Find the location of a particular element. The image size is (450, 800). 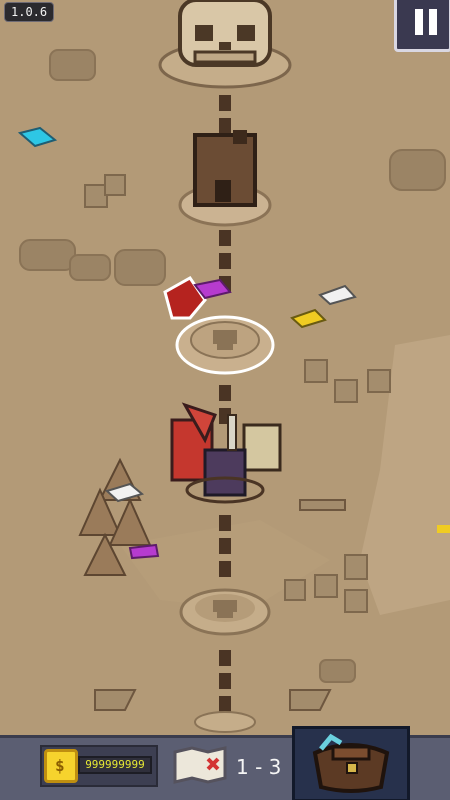

treasure-map-icon is located at coordinates (200, 765).